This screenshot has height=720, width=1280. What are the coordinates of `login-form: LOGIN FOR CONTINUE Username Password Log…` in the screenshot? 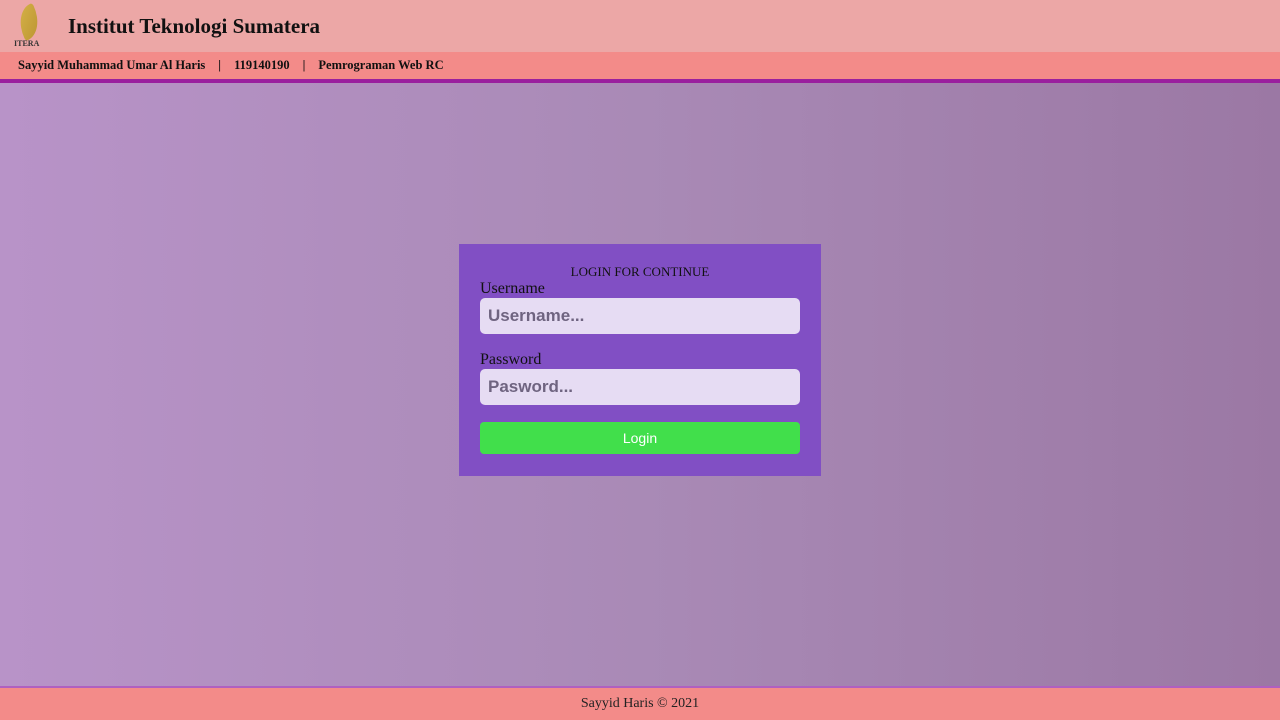 It's located at (640, 360).